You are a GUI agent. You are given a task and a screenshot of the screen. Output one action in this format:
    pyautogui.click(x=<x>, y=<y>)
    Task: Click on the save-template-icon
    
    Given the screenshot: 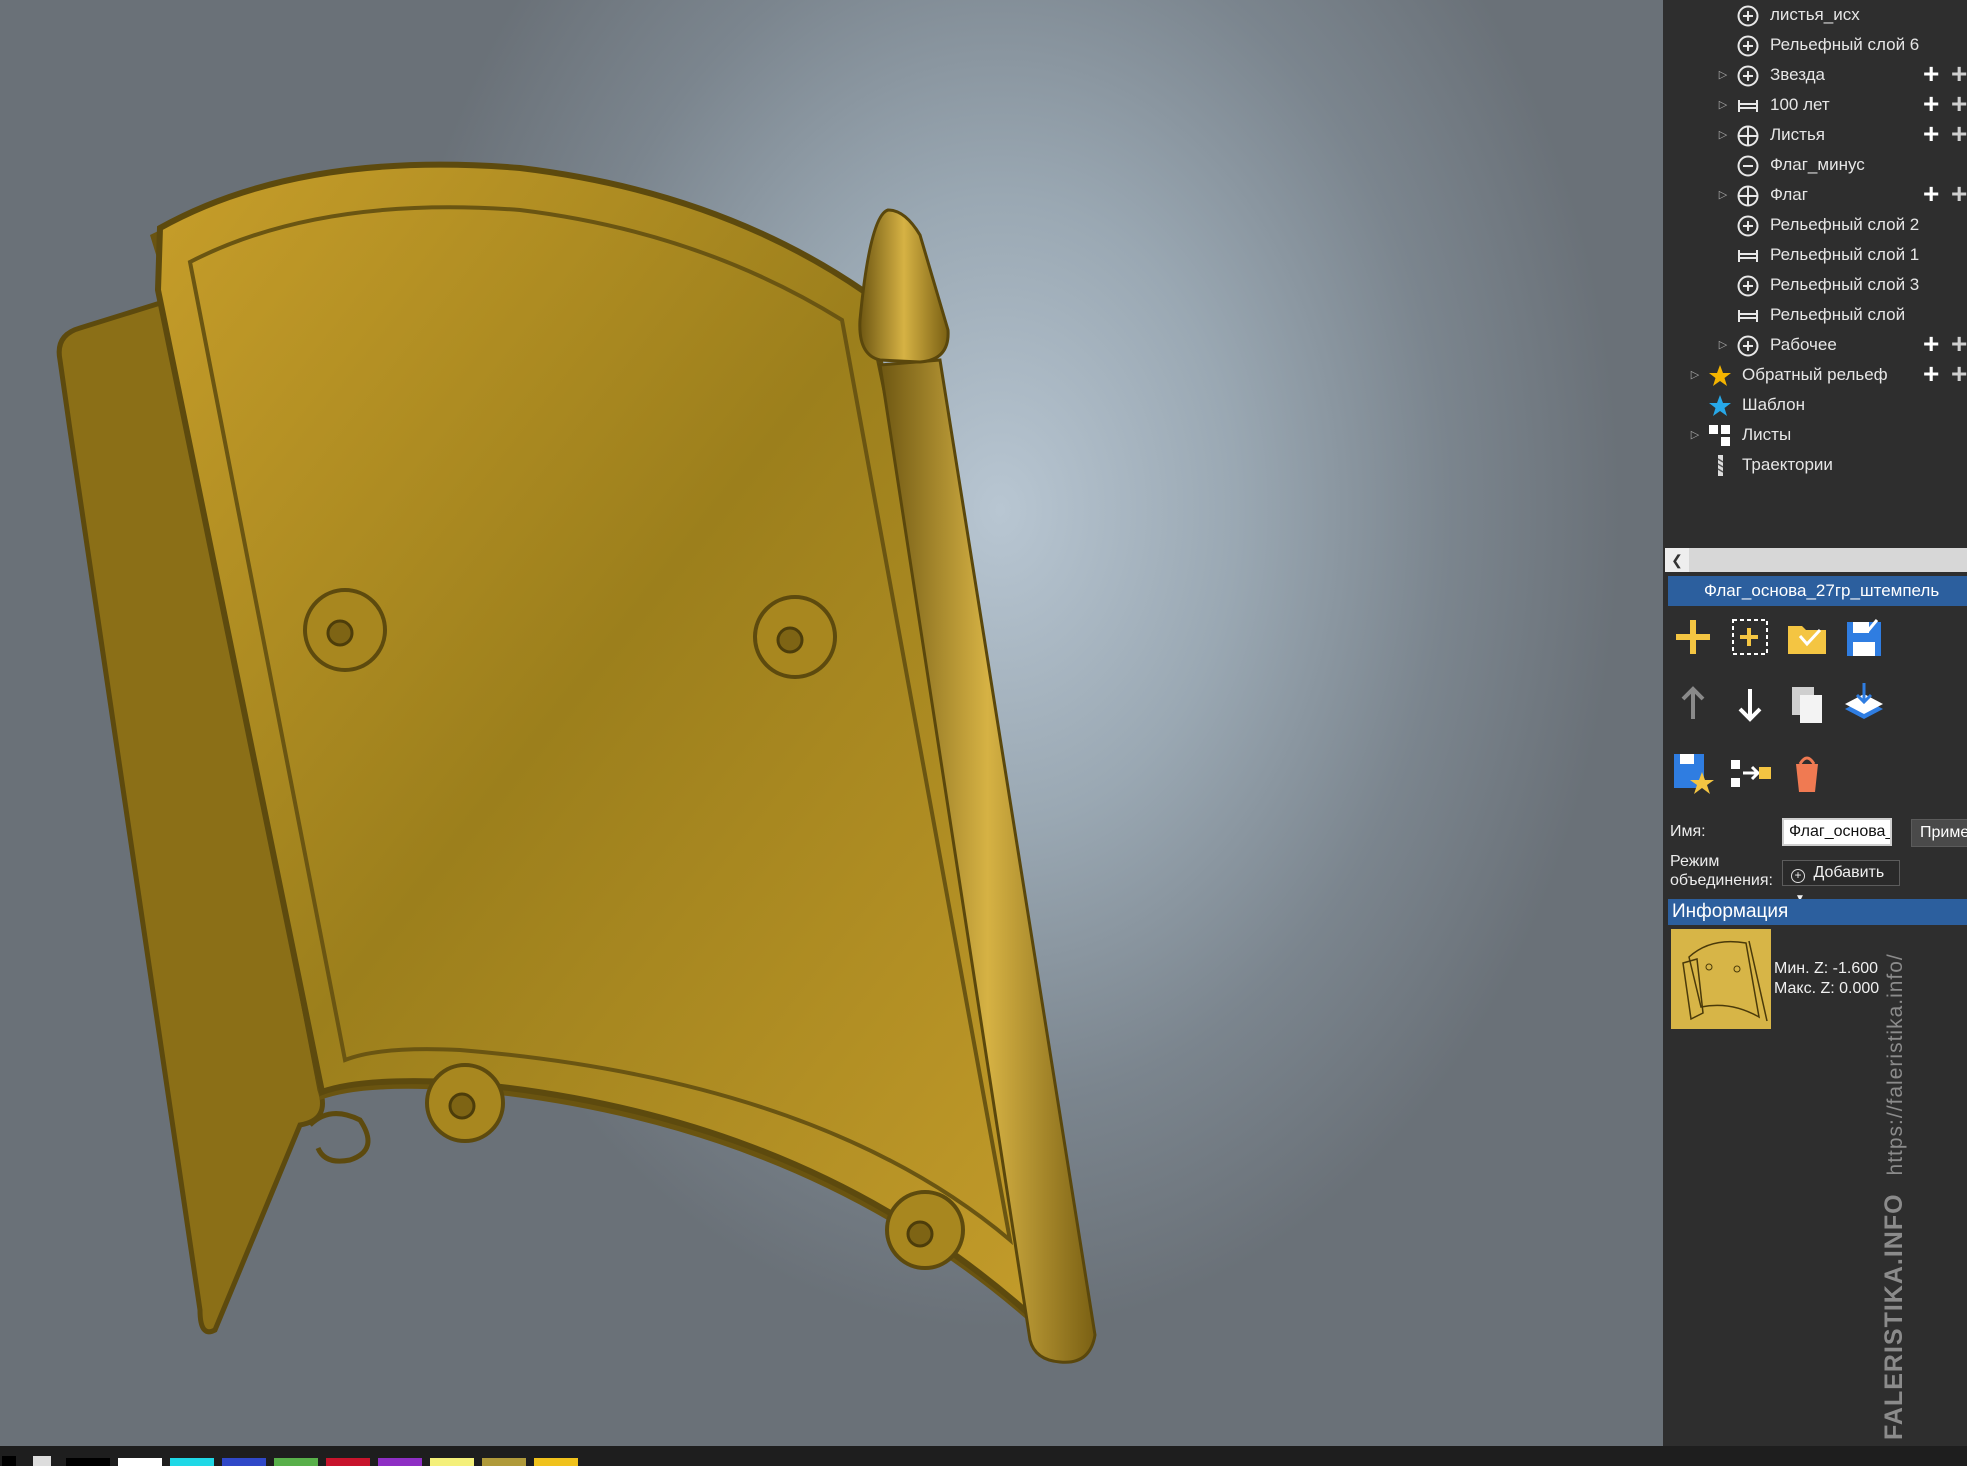 What is the action you would take?
    pyautogui.click(x=1693, y=773)
    